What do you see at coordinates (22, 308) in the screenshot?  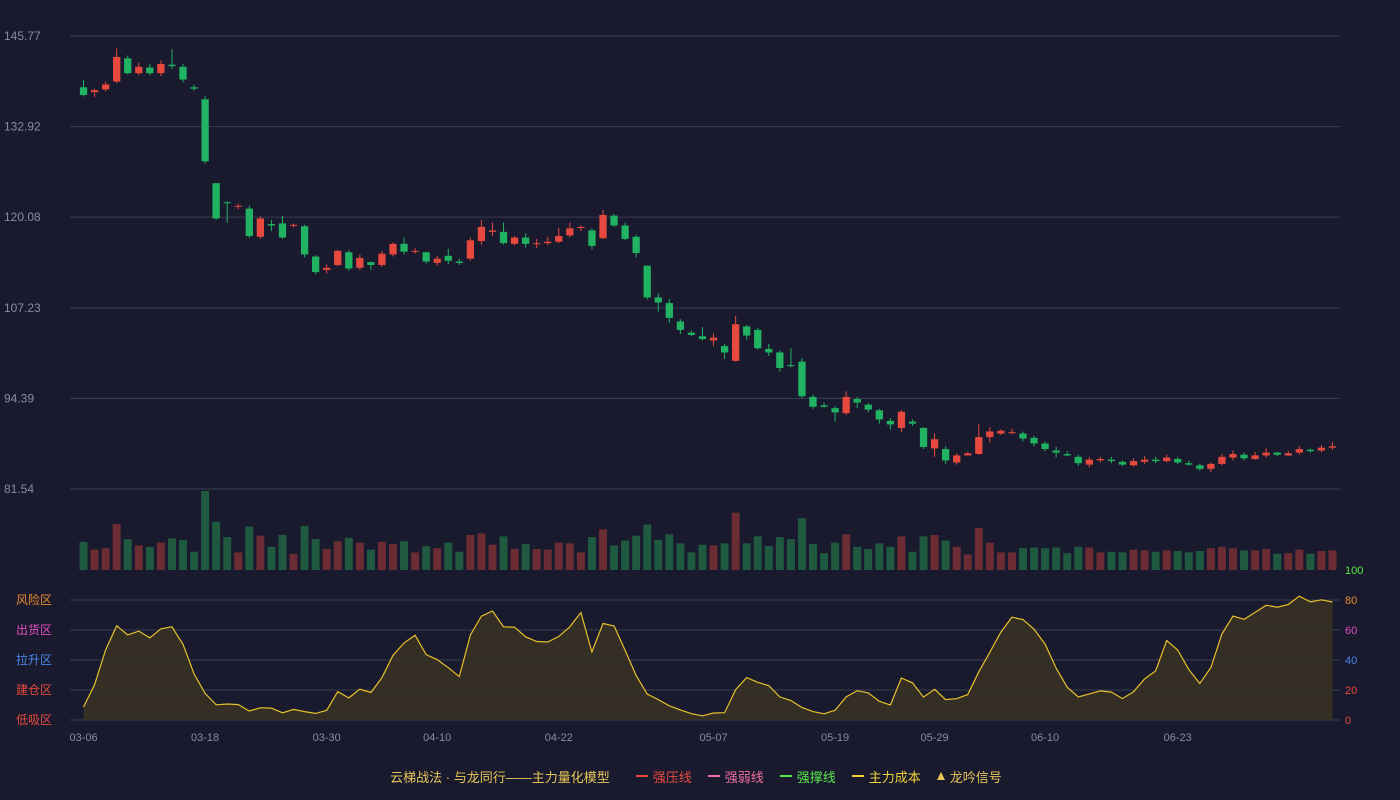 I see `price-axis-label: 107.23` at bounding box center [22, 308].